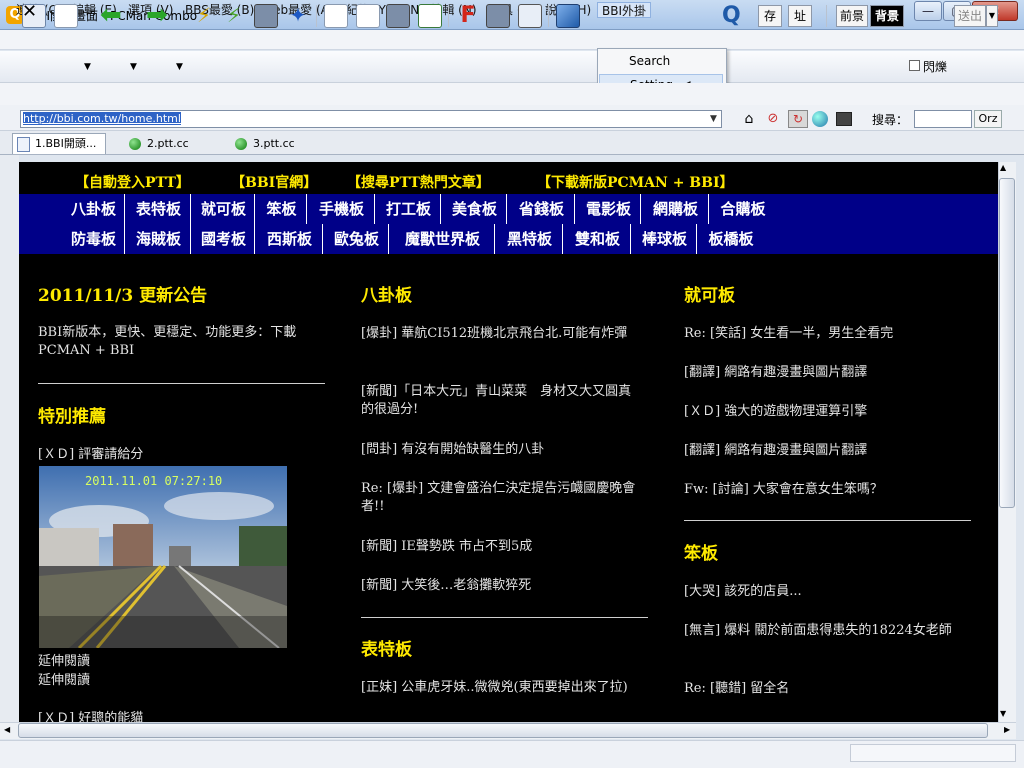 This screenshot has height=768, width=1024. I want to click on tab-ptt-3: 3.ptt.cc, so click(277, 143).